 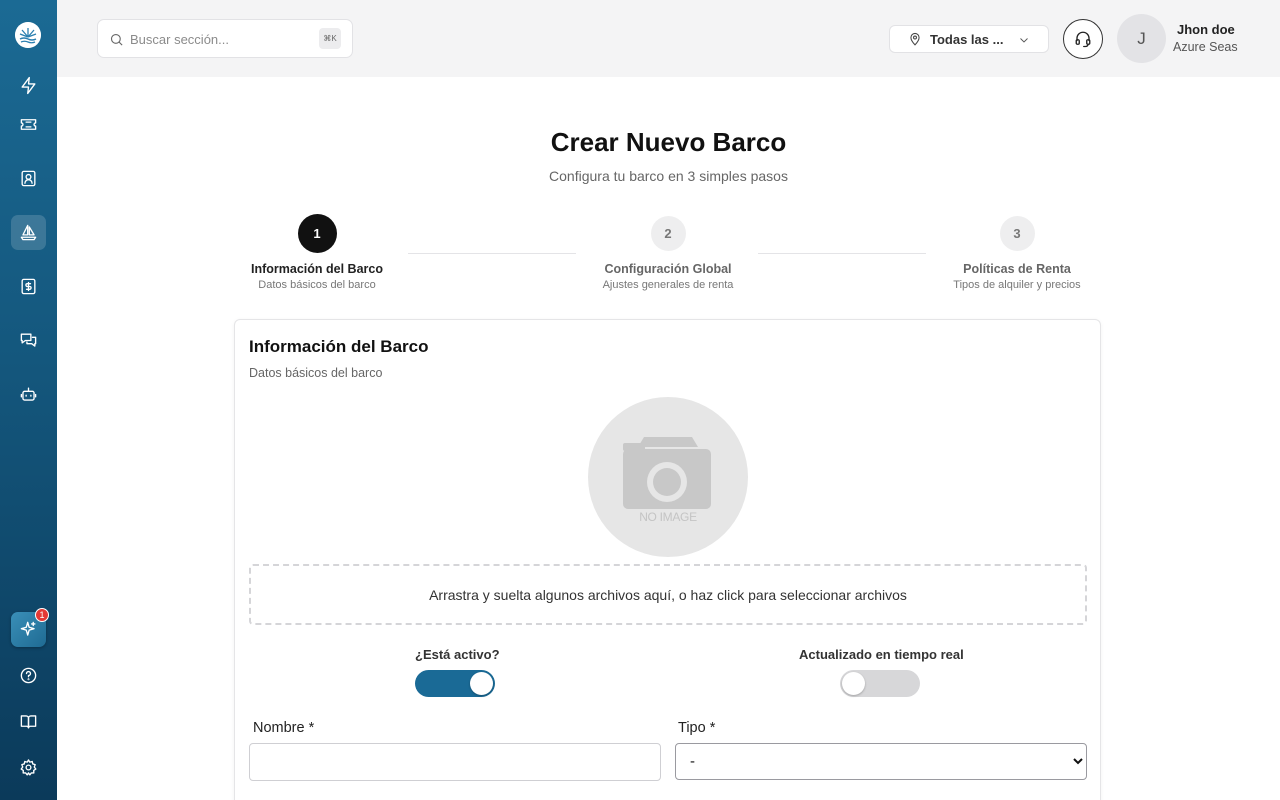 I want to click on step-description: Tipos de alquiler y precios, so click(x=1017, y=285).